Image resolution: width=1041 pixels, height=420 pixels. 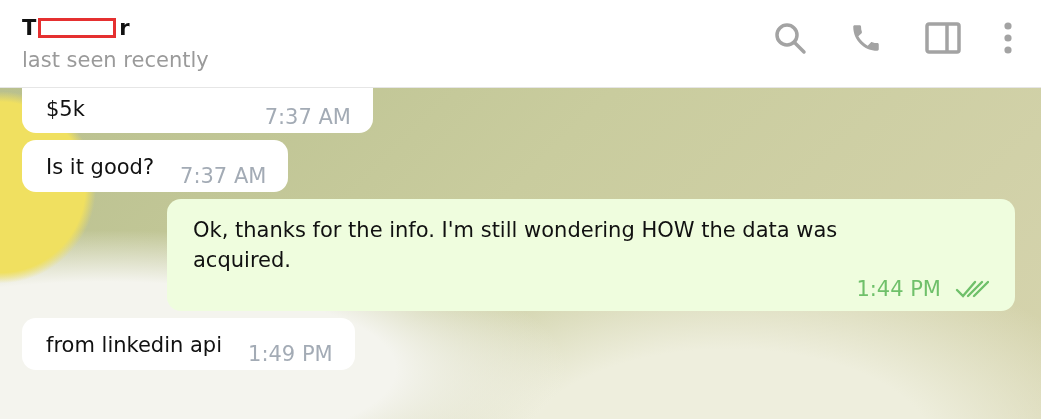 What do you see at coordinates (134, 346) in the screenshot?
I see `message-text: from linkedin api` at bounding box center [134, 346].